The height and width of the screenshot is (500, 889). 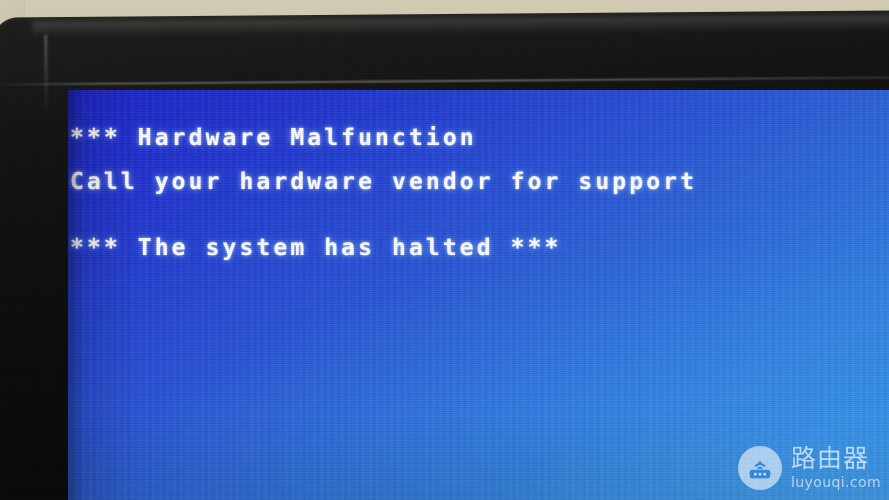 What do you see at coordinates (460, 26) in the screenshot?
I see `bezel-highlight` at bounding box center [460, 26].